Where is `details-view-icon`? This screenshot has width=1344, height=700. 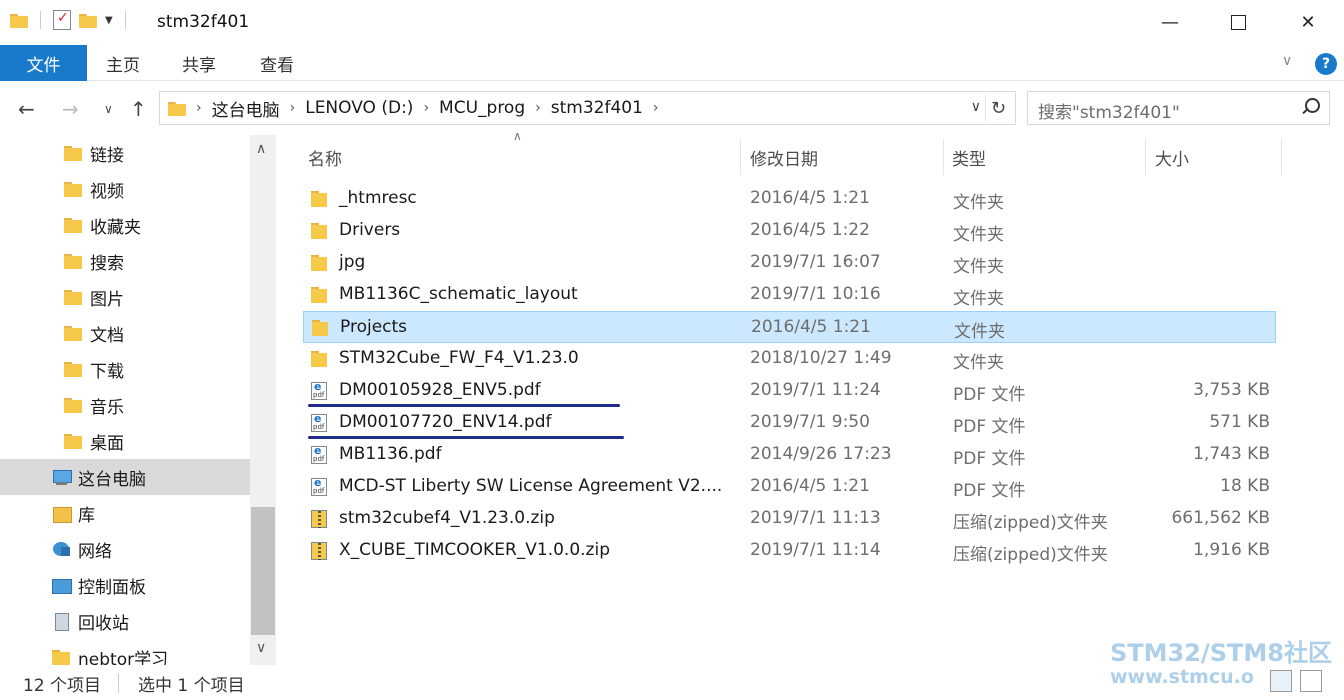 details-view-icon is located at coordinates (1281, 681).